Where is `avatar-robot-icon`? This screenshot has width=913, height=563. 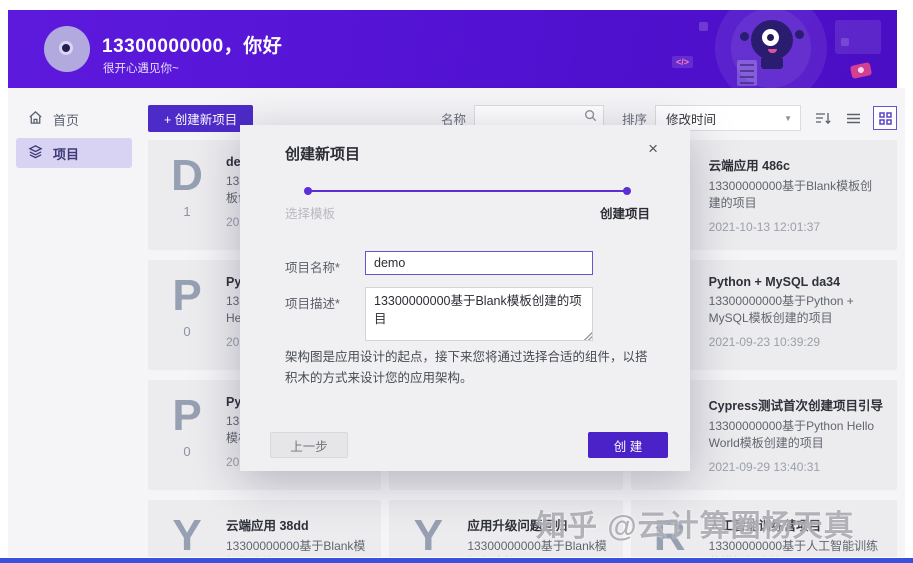
avatar-robot-icon is located at coordinates (66, 48).